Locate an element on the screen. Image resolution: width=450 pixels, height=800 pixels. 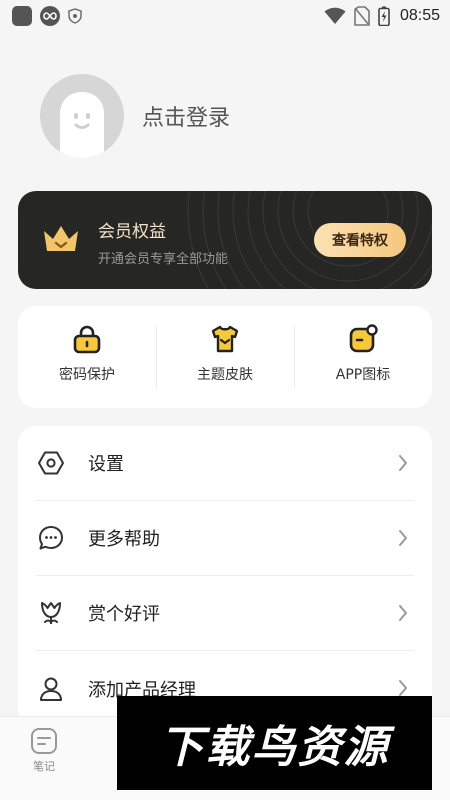
note-icon is located at coordinates (44, 741).